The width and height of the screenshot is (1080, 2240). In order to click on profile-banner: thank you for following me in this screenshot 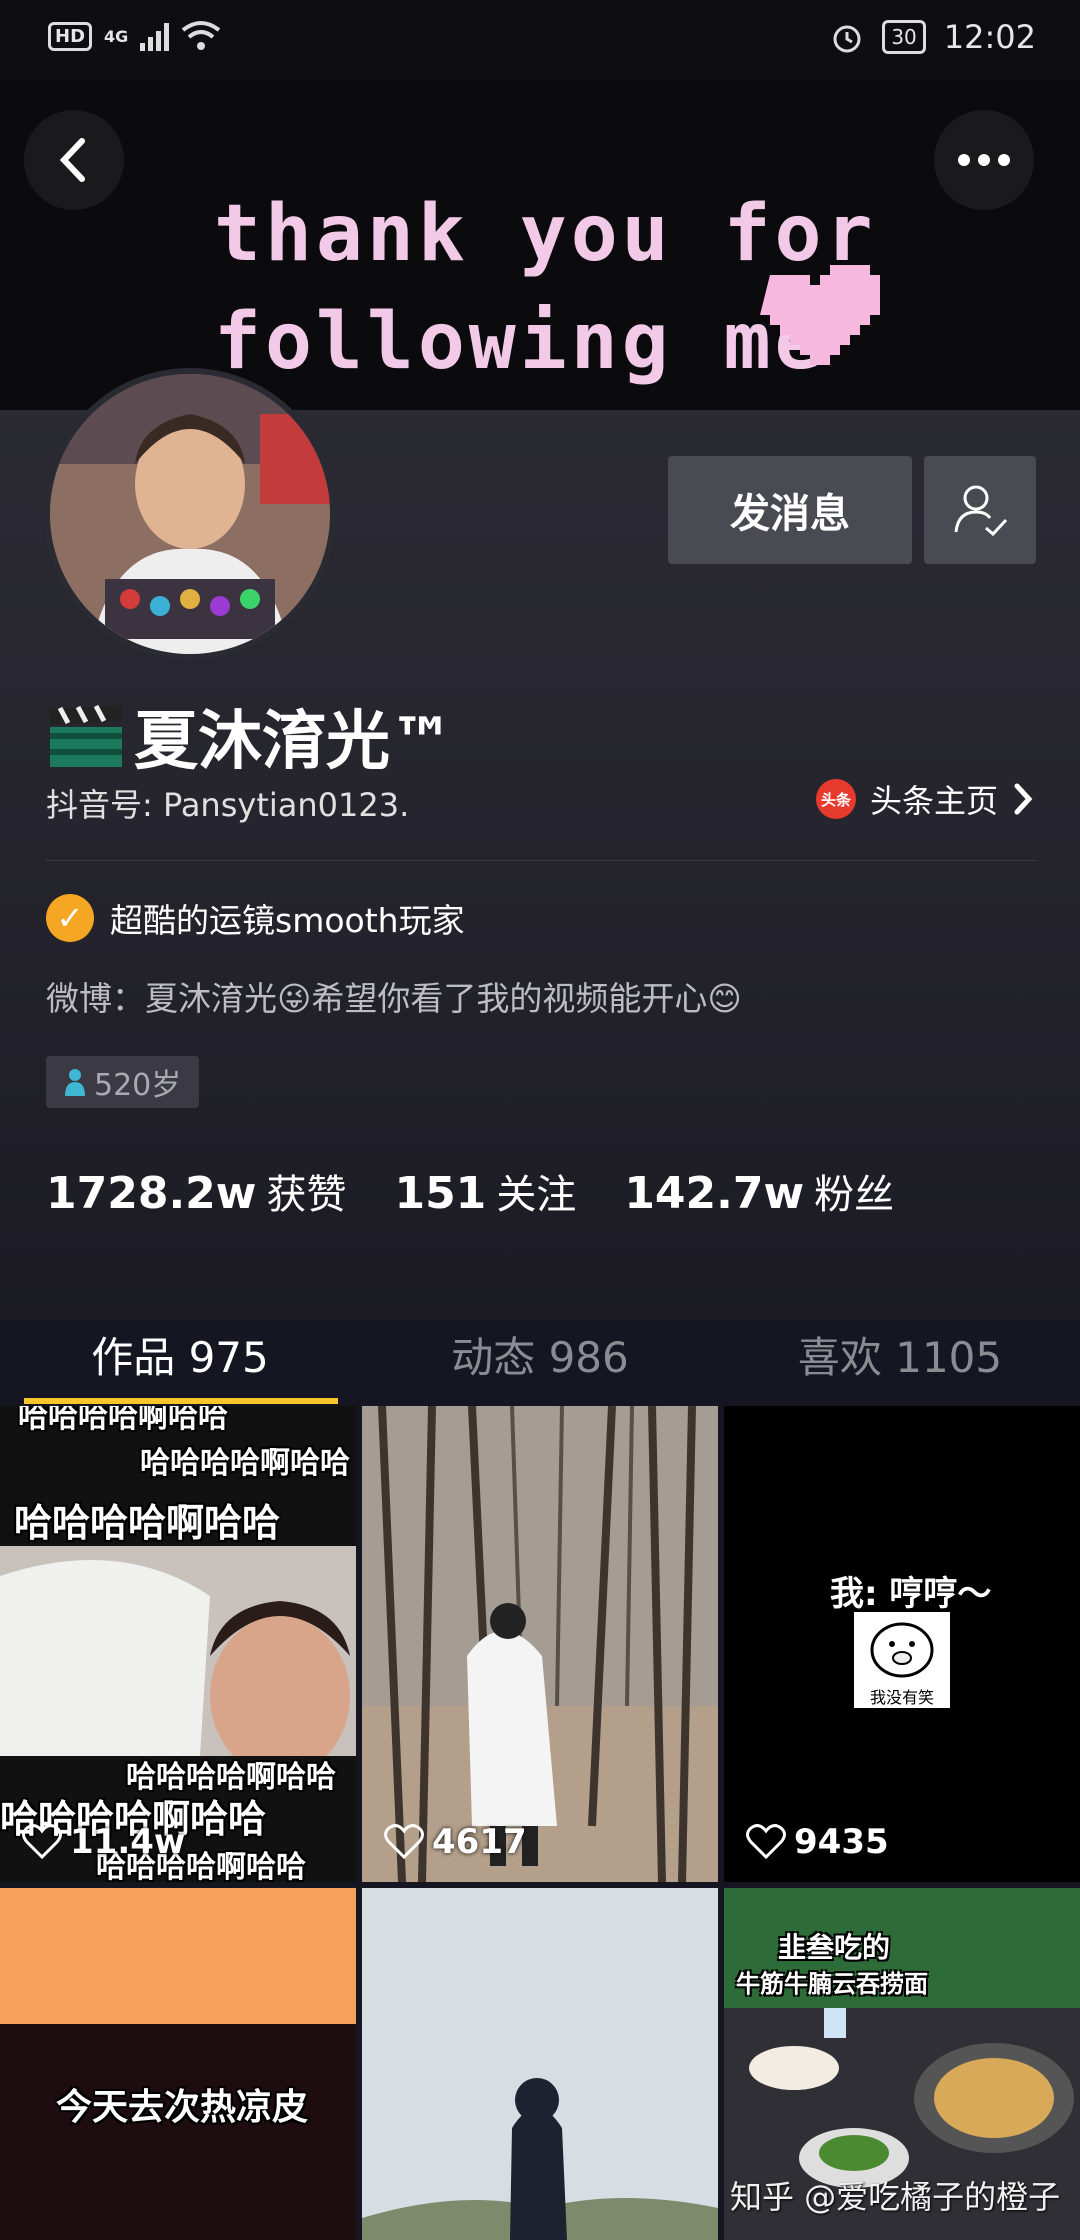, I will do `click(540, 245)`.